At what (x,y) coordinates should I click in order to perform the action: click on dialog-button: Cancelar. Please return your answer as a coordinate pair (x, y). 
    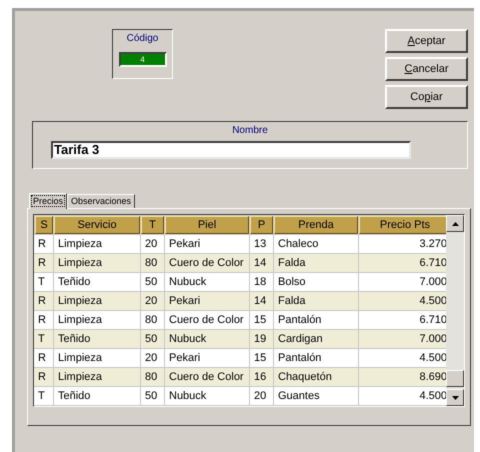
    Looking at the image, I should click on (426, 69).